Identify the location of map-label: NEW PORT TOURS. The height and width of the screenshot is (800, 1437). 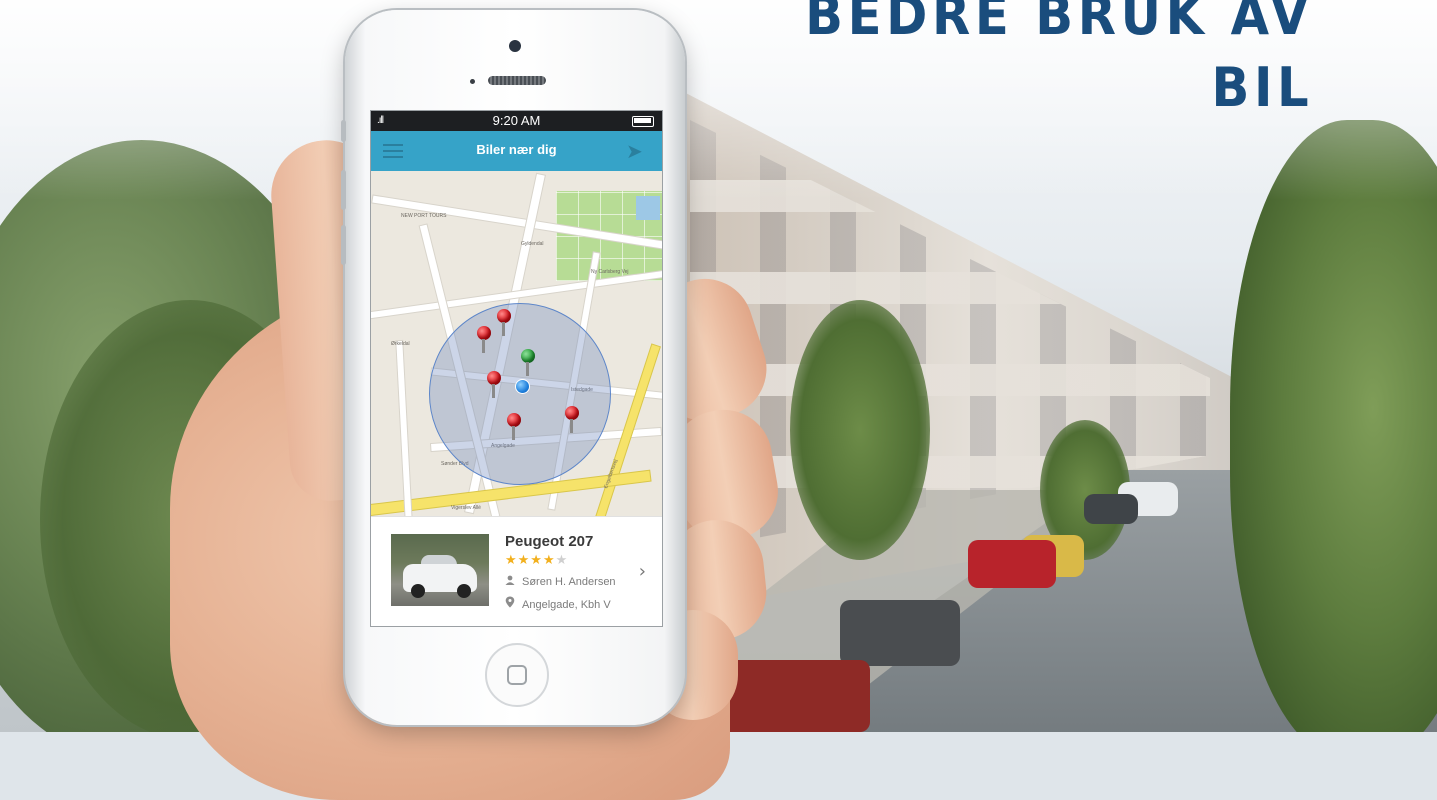
(424, 216).